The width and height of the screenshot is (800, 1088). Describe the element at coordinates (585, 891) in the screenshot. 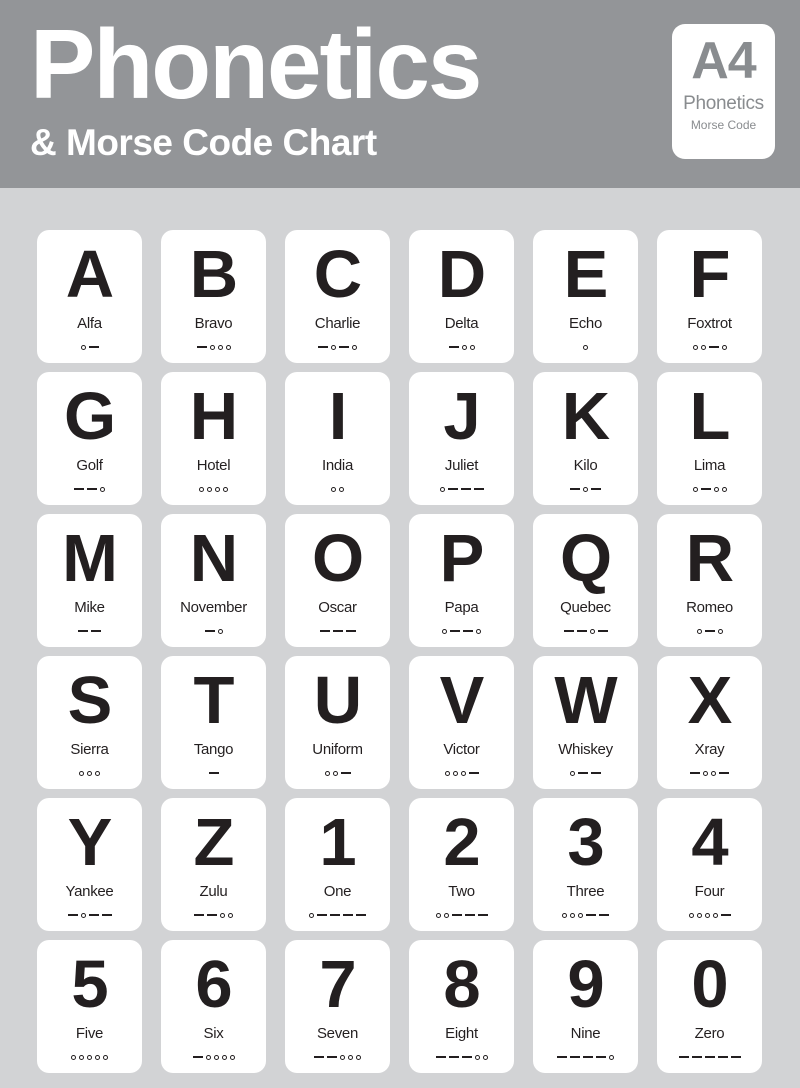

I see `card-phonetic-word: Three` at that location.